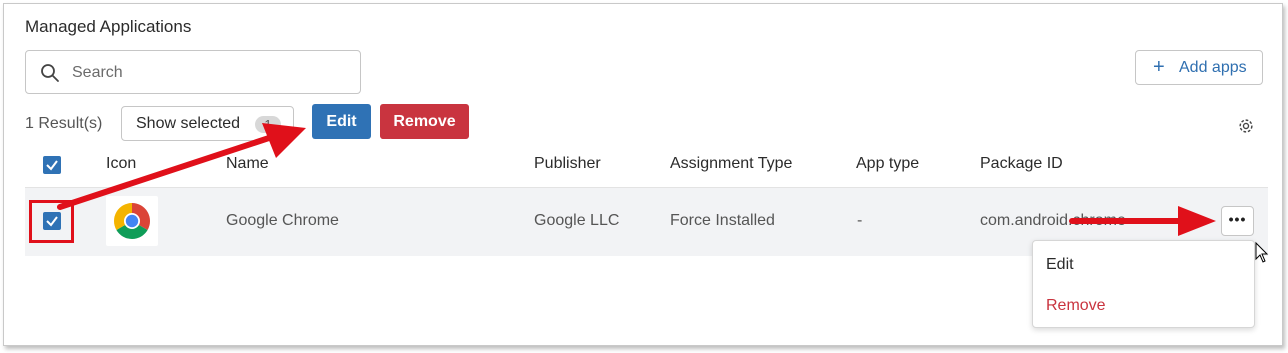 This screenshot has width=1288, height=353. I want to click on arrow-to-more-options-annotation, so click(1142, 221).